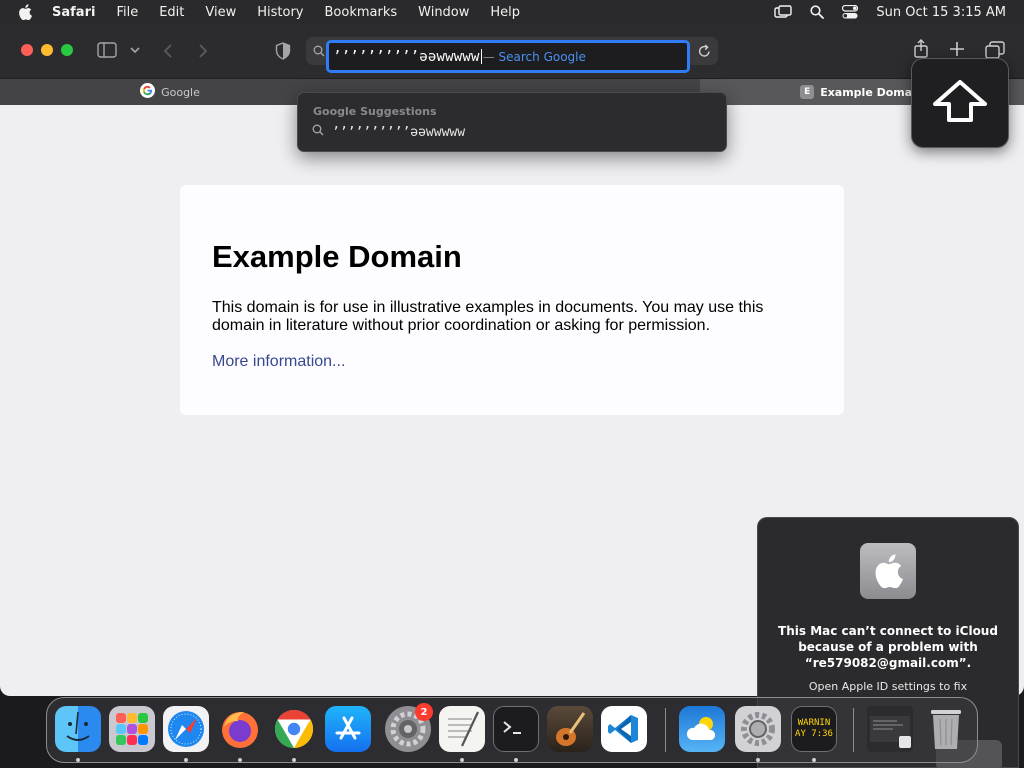 This screenshot has width=1024, height=768. Describe the element at coordinates (505, 12) in the screenshot. I see `menu-help: Help` at that location.